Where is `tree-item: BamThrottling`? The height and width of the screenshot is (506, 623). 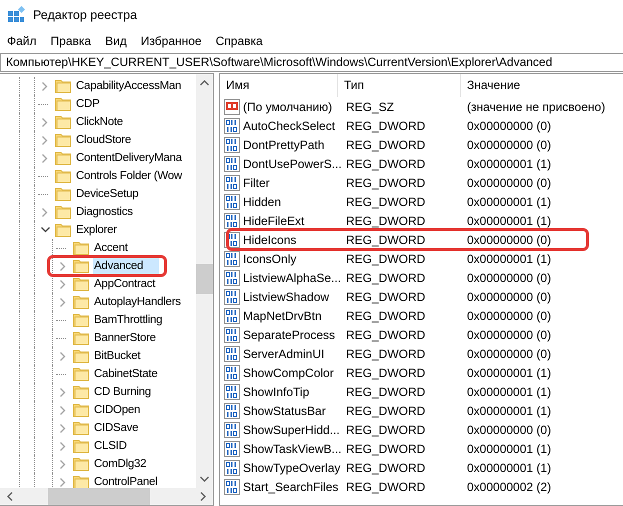
tree-item: BamThrottling is located at coordinates (128, 320).